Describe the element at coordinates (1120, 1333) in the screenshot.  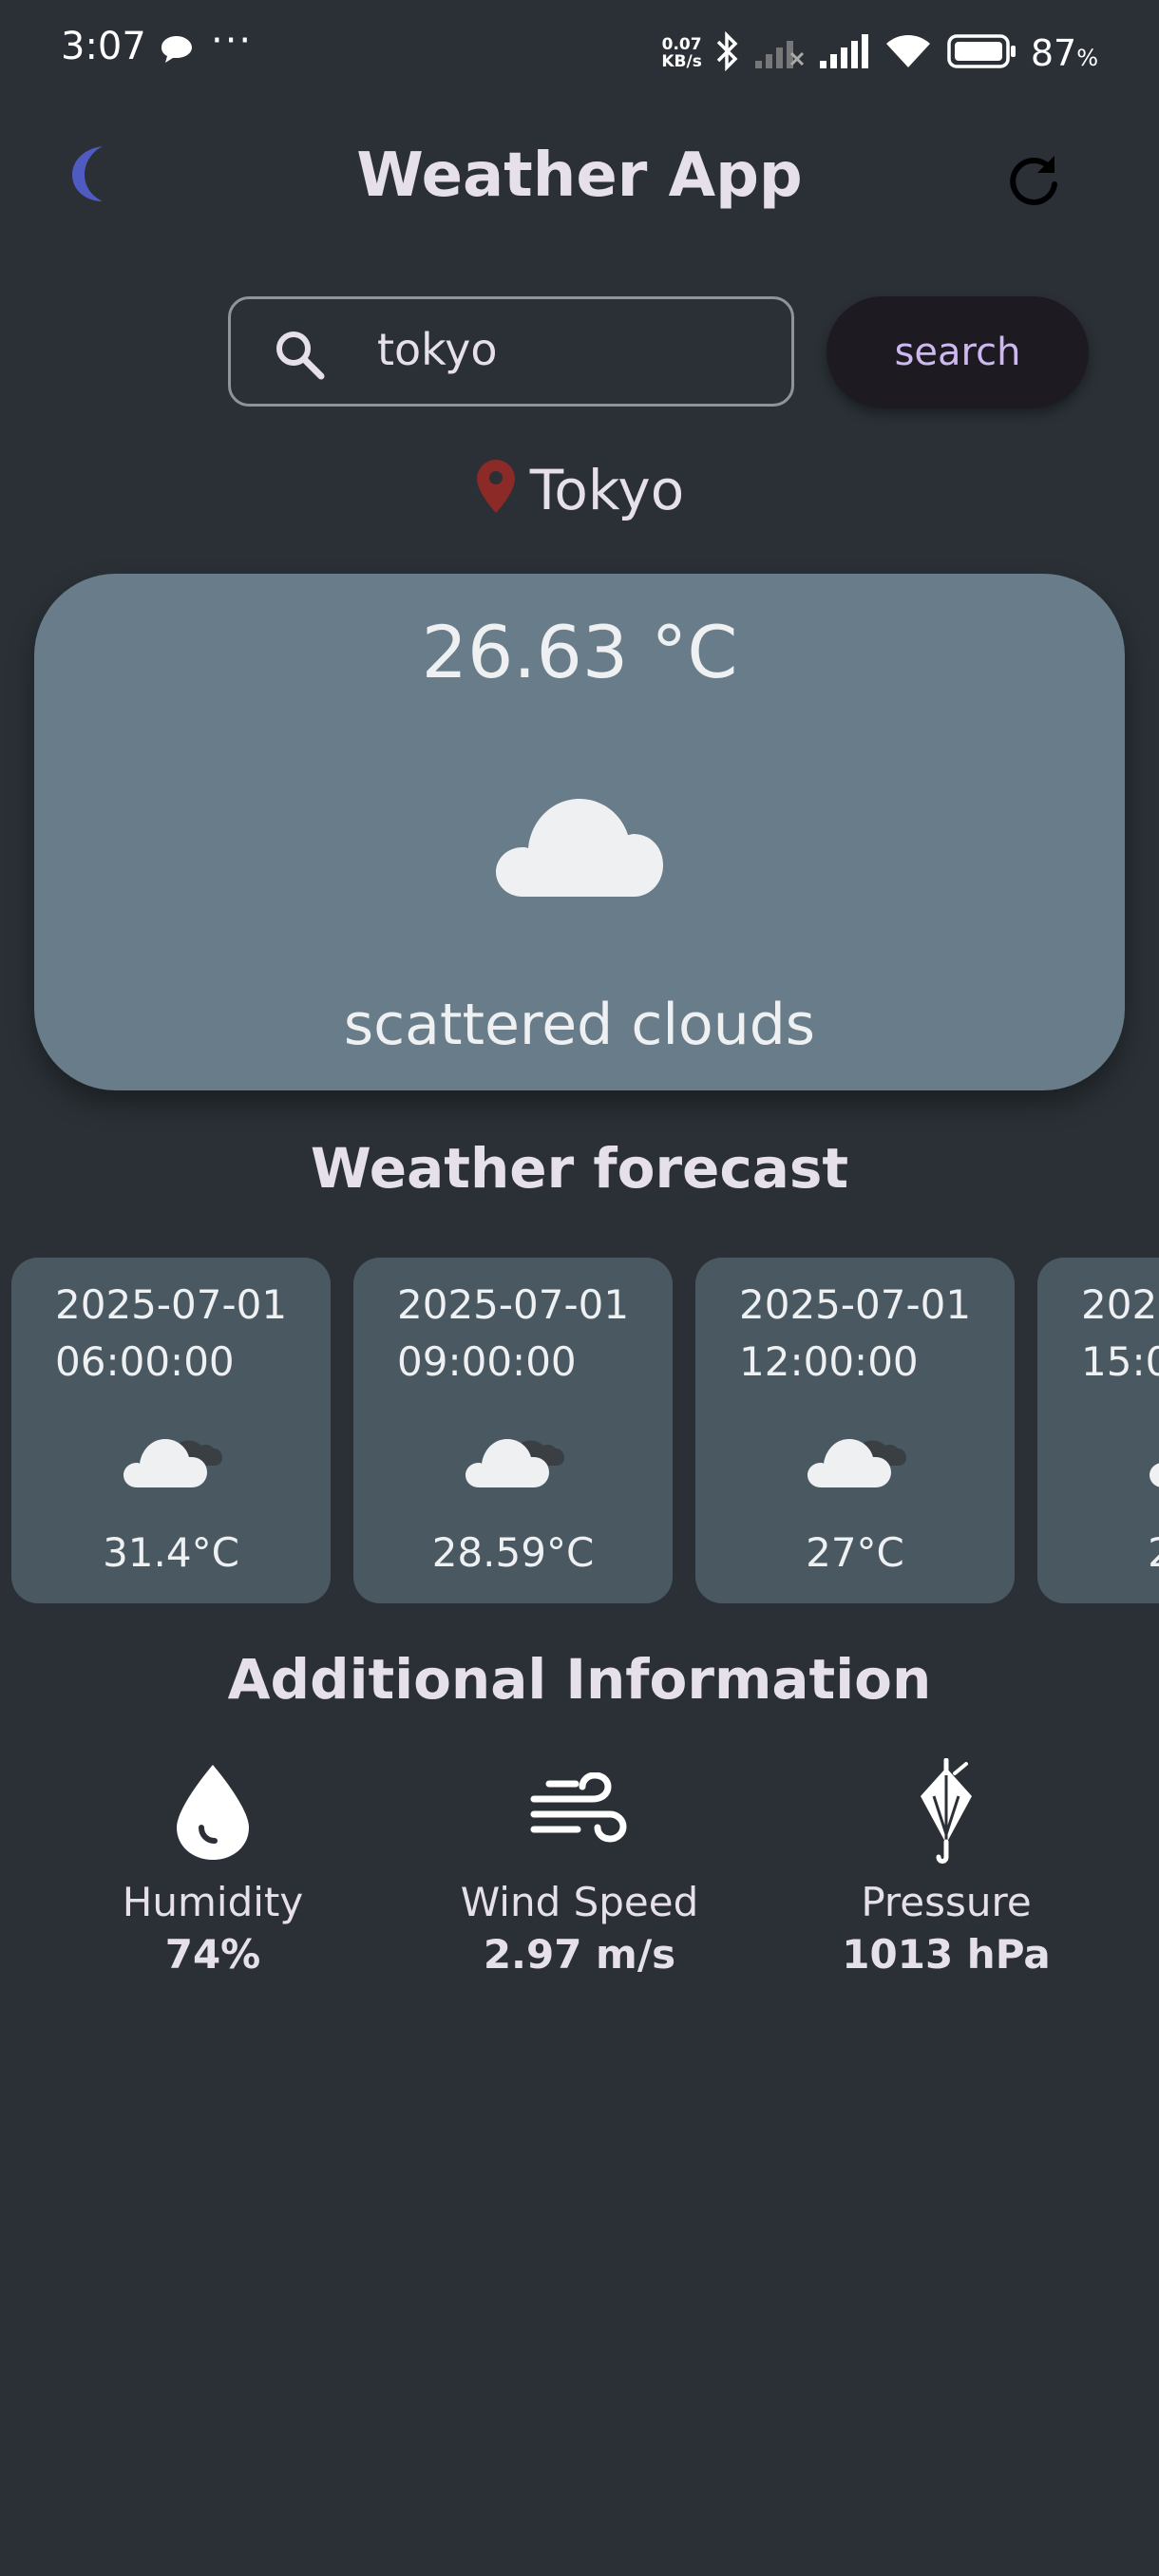
I see `forecast-datetime: 2025-07-0115:00:00` at that location.